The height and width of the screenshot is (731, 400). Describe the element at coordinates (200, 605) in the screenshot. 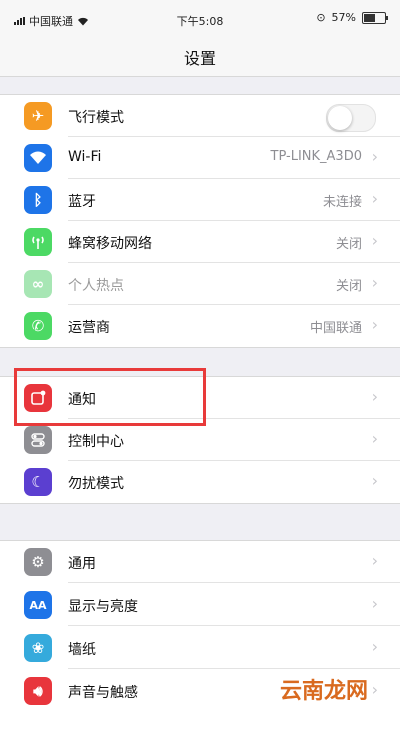

I see `row-display: AA 显示与亮度 ›` at that location.